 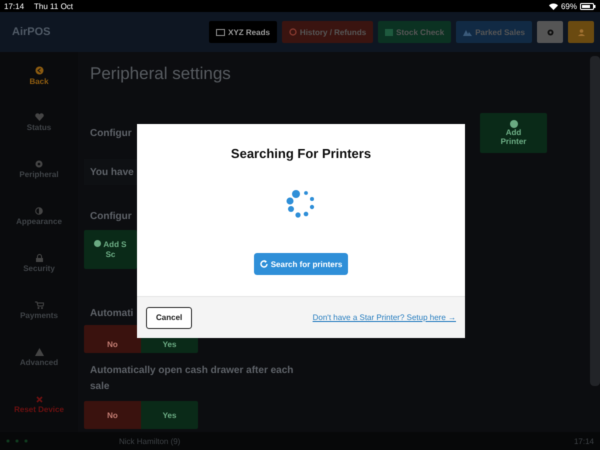 I want to click on spinner-icon, so click(x=301, y=204).